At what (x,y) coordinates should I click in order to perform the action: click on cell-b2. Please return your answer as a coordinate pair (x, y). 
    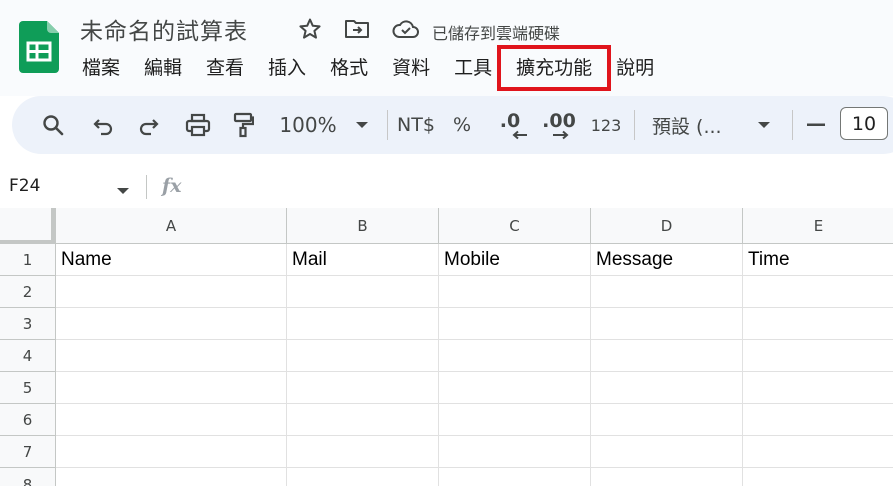
    Looking at the image, I should click on (363, 292).